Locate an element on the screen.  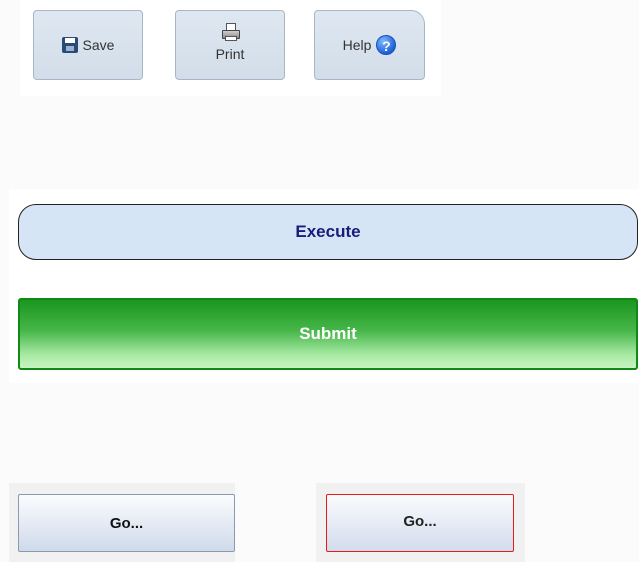
save-label: Save is located at coordinates (98, 45).